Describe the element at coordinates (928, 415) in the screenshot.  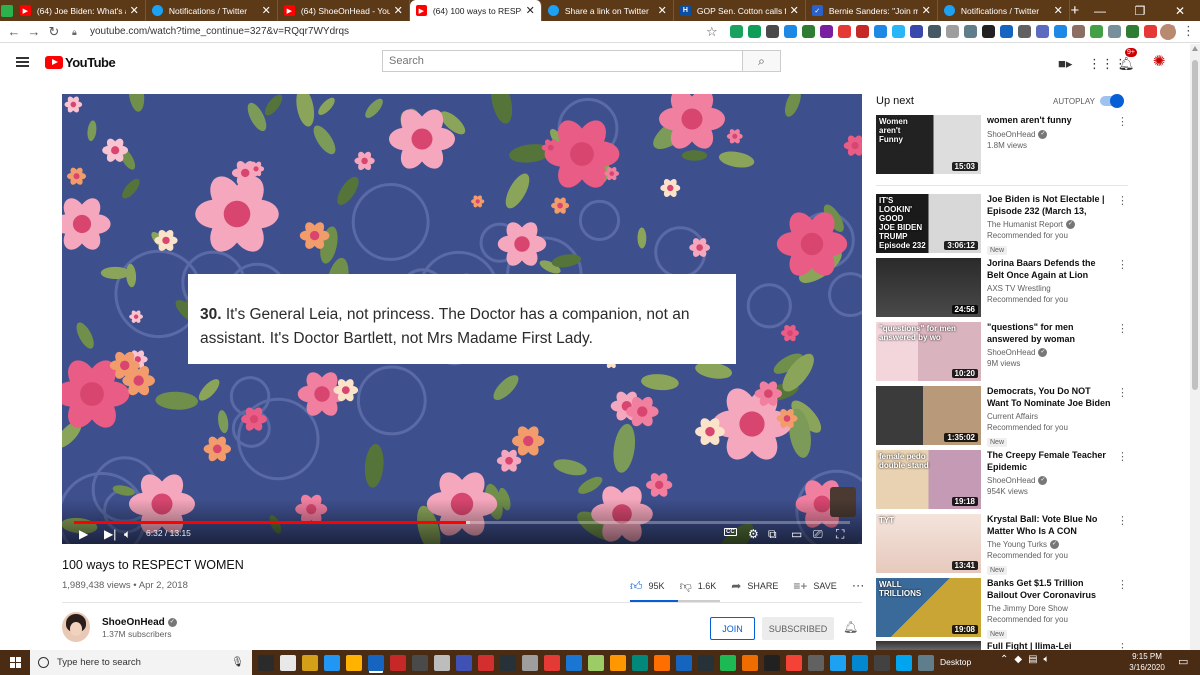
I see `video-thumbnail: 1:35:02` at that location.